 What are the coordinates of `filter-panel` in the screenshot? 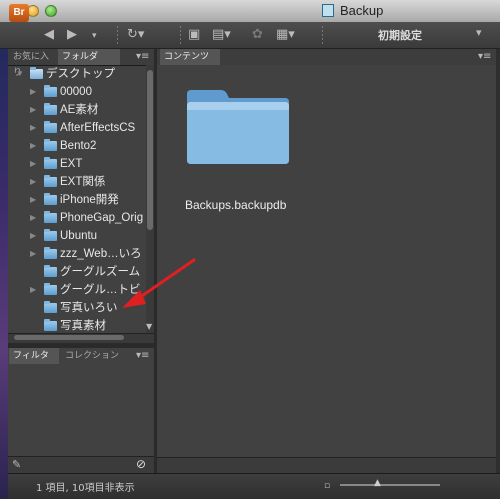 It's located at (81, 402).